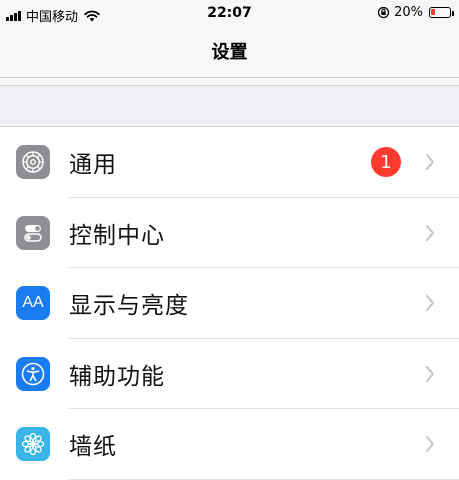 This screenshot has width=459, height=480. I want to click on status-right: 20%, so click(415, 12).